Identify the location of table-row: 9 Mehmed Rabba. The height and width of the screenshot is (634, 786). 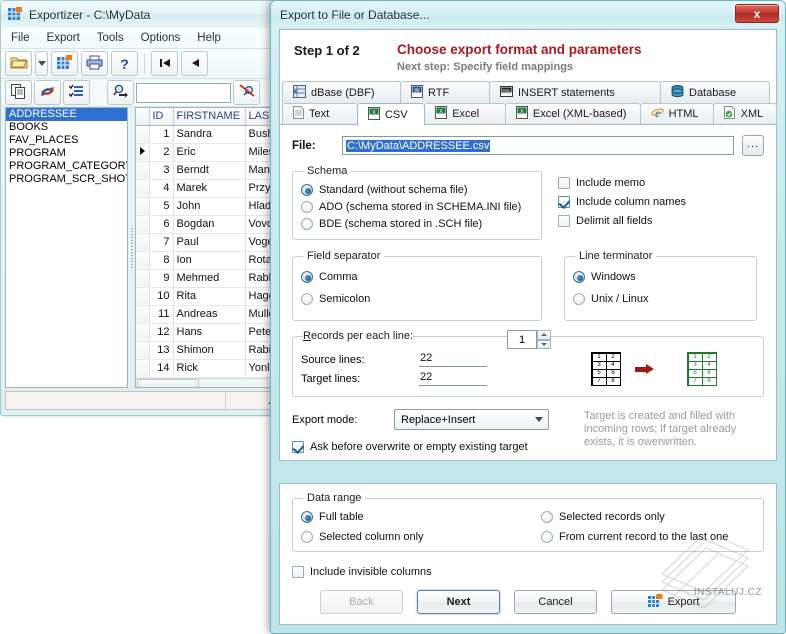
(211, 278).